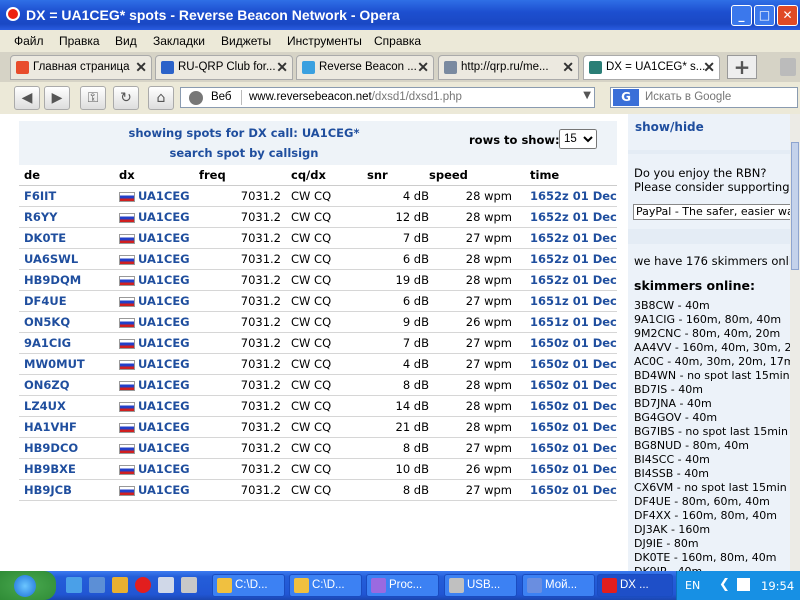 This screenshot has height=600, width=800. I want to click on cell-de-callsign: HB9DCO, so click(69, 448).